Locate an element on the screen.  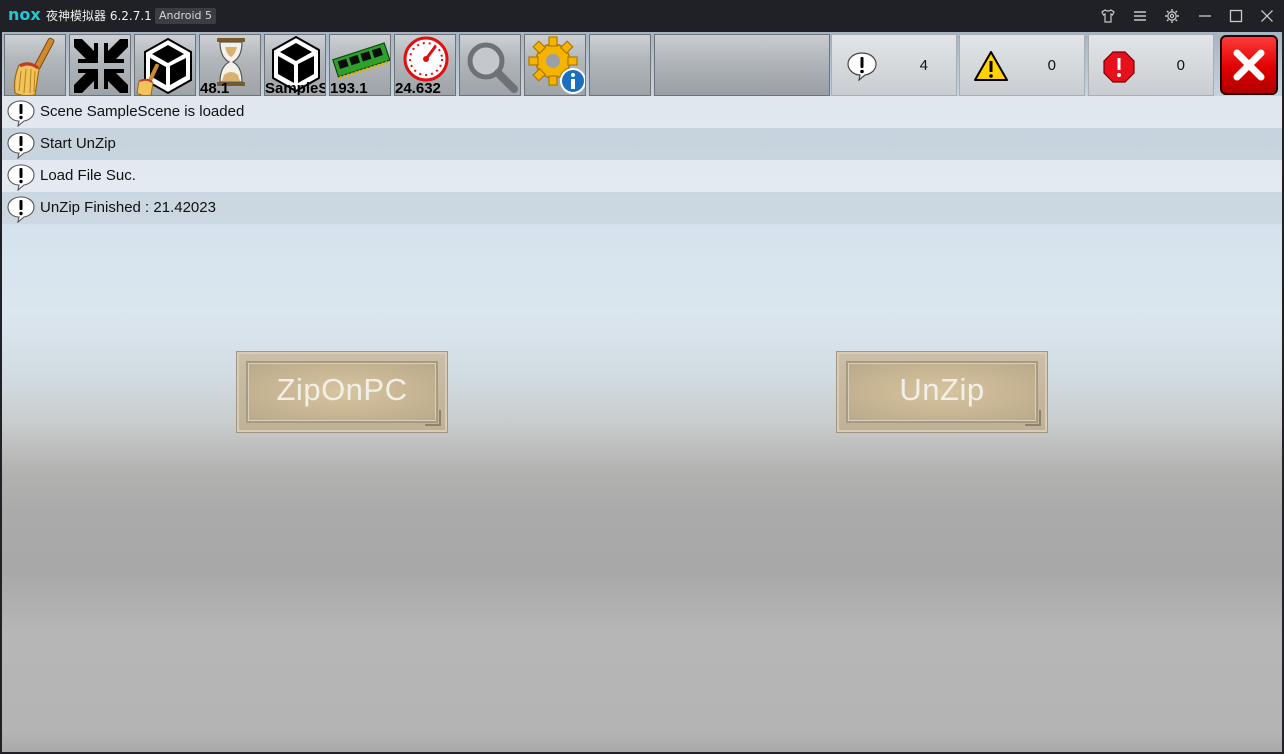
search-button is located at coordinates (490, 65).